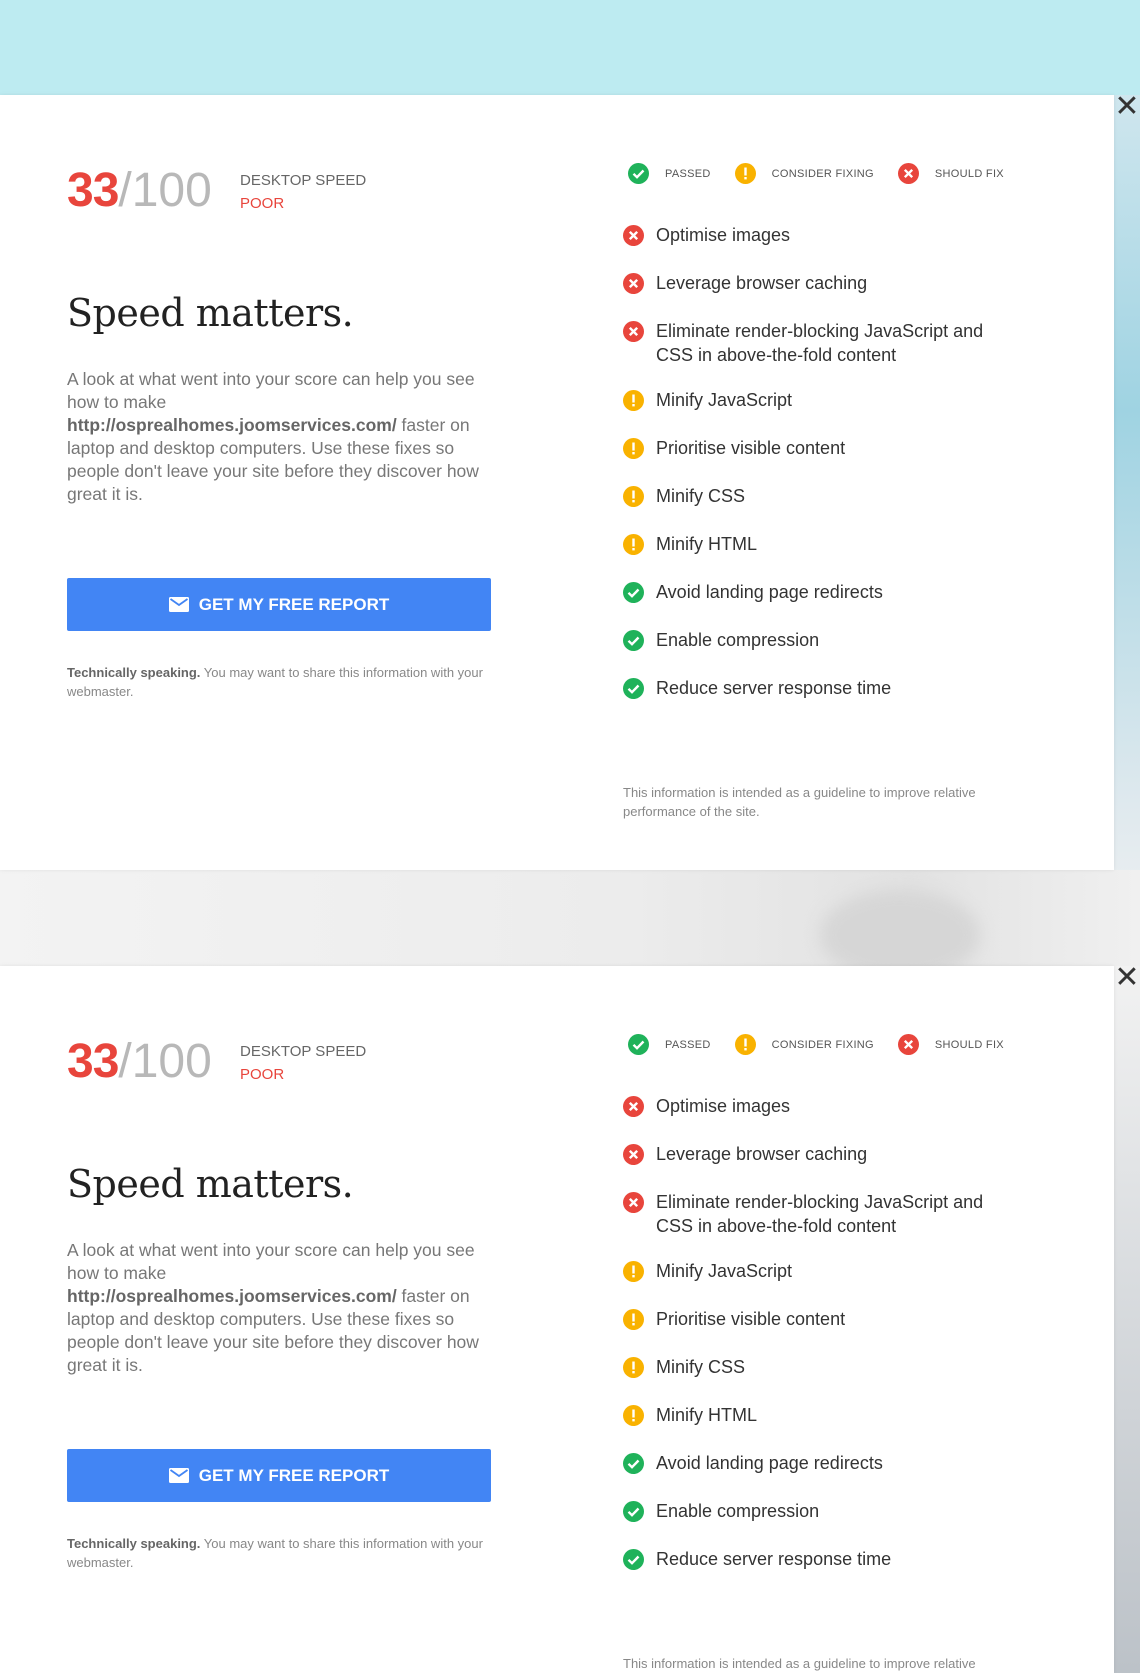  What do you see at coordinates (294, 604) in the screenshot?
I see `get-report-label: GET MY FREE REPORT` at bounding box center [294, 604].